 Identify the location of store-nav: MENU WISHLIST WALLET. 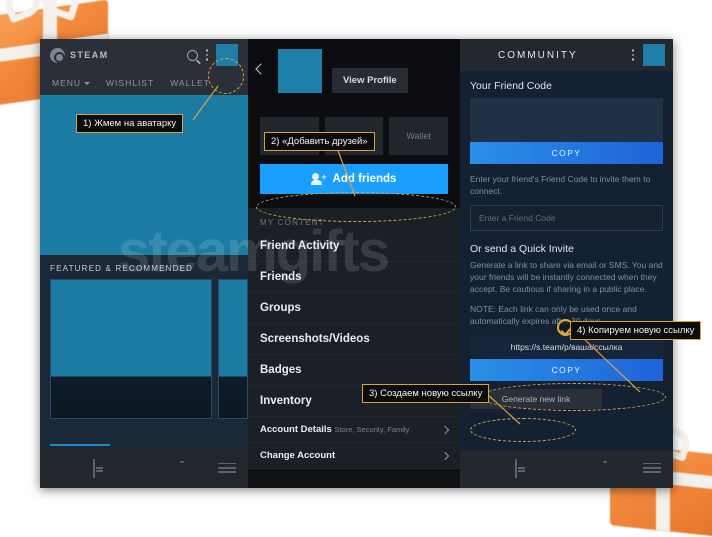
(144, 83).